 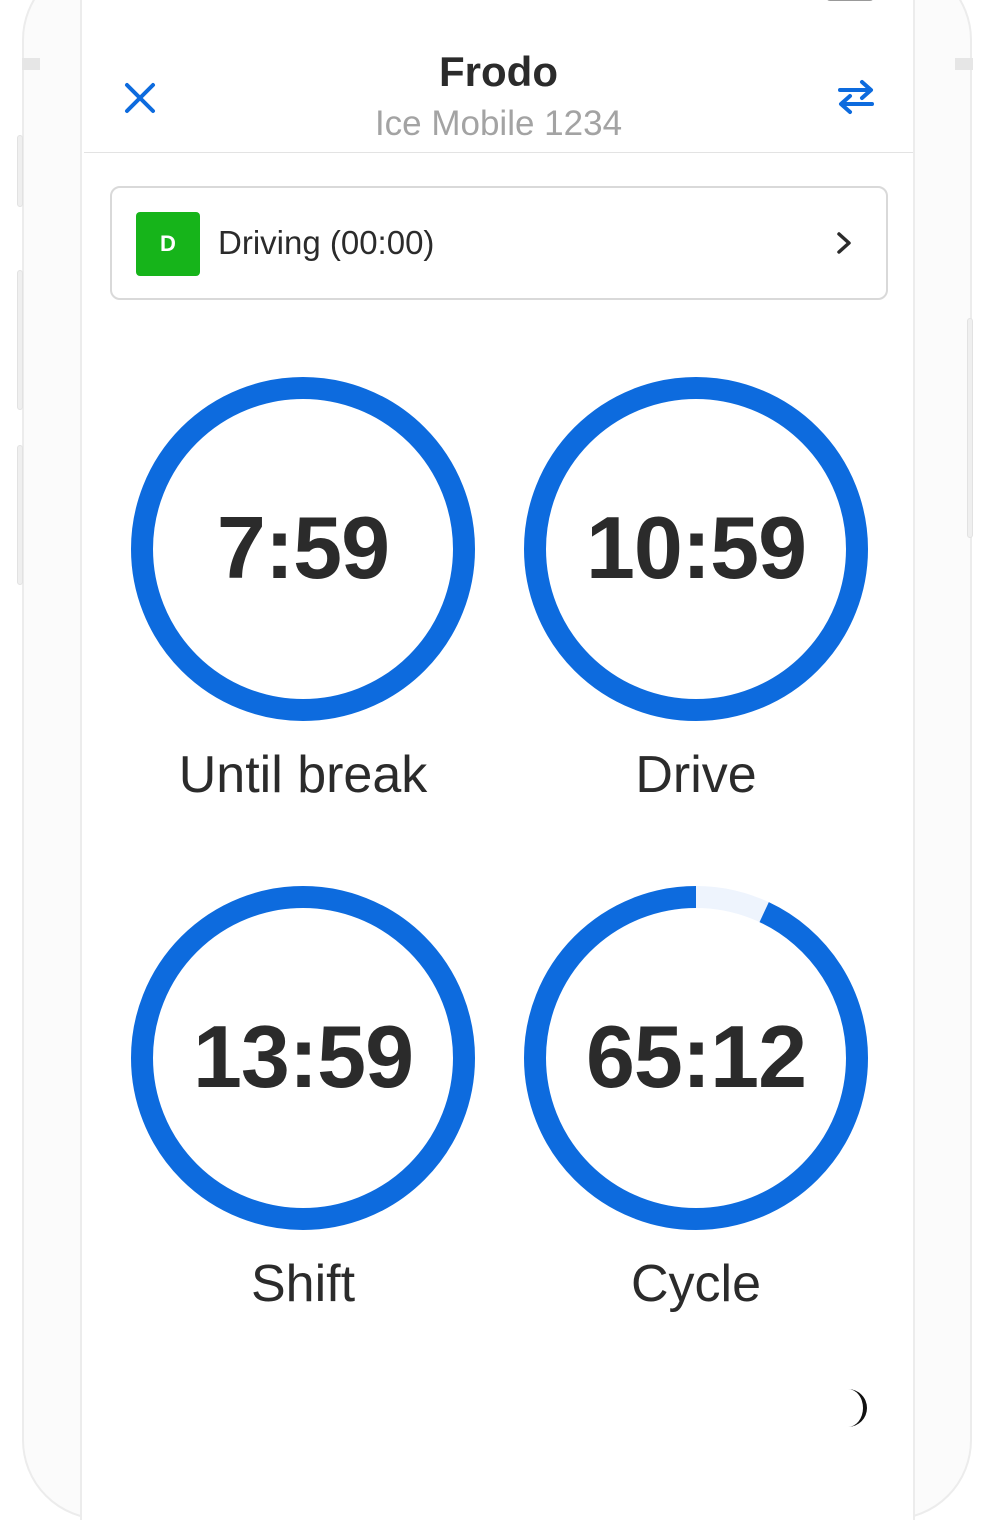 I want to click on gauge-until-break: 7:59 Until break, so click(x=303, y=607).